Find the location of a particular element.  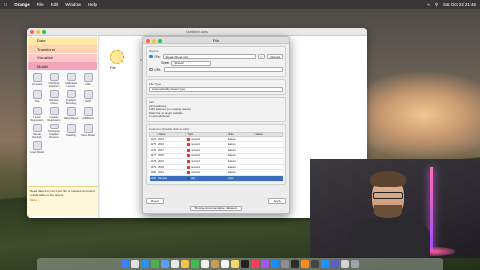

dock is located at coordinates (240, 264).